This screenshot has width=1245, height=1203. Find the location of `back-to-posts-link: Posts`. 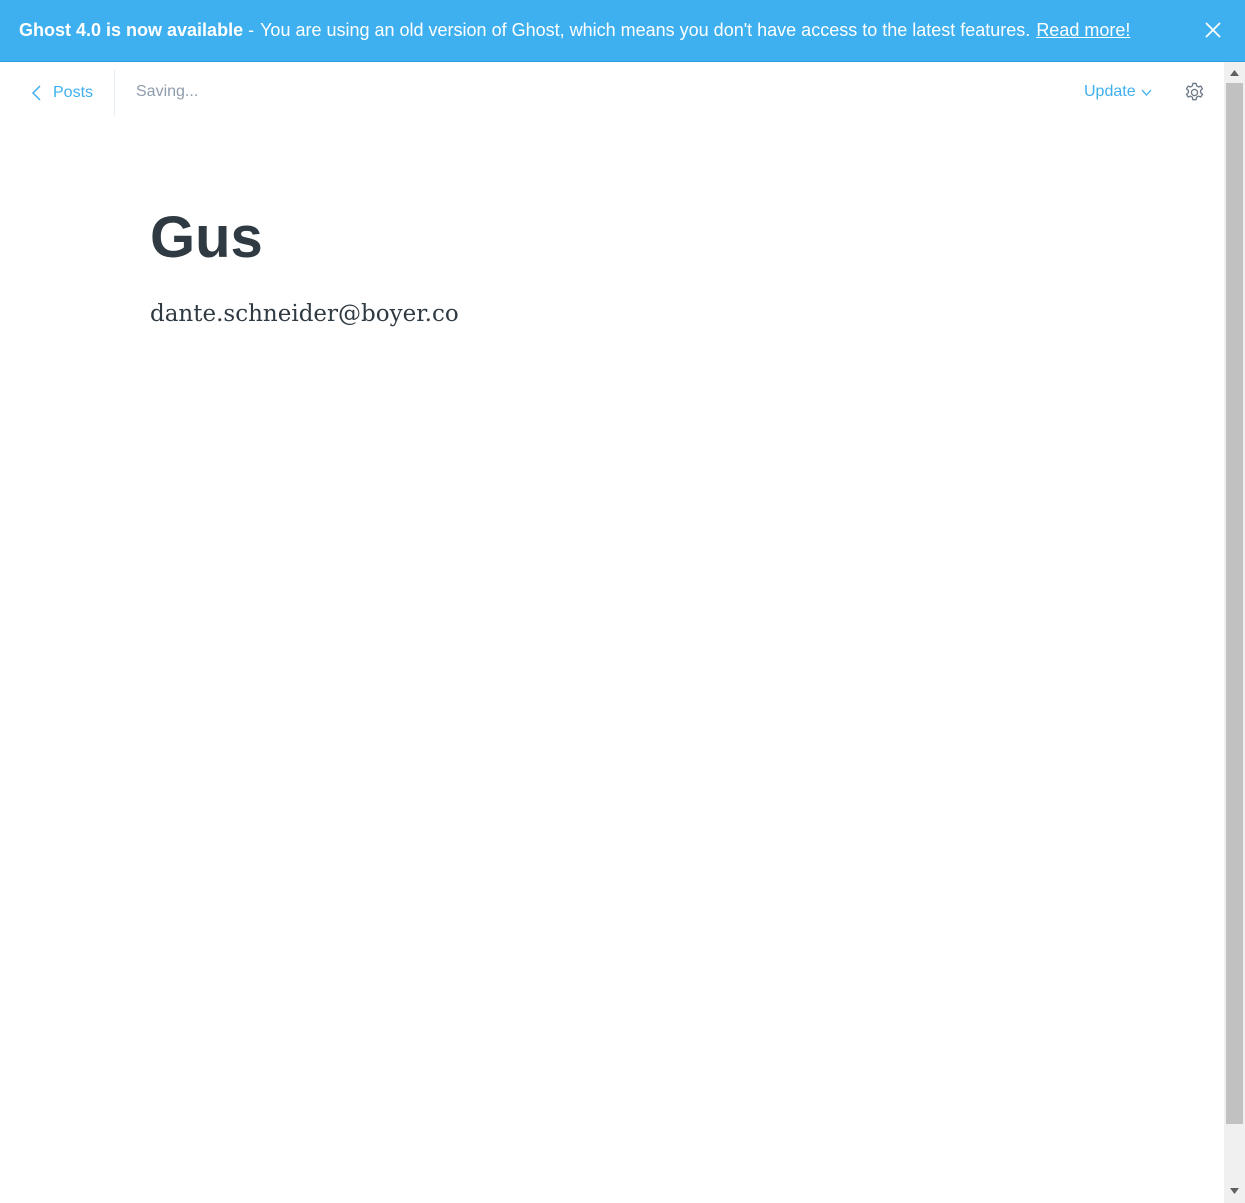

back-to-posts-link: Posts is located at coordinates (62, 93).